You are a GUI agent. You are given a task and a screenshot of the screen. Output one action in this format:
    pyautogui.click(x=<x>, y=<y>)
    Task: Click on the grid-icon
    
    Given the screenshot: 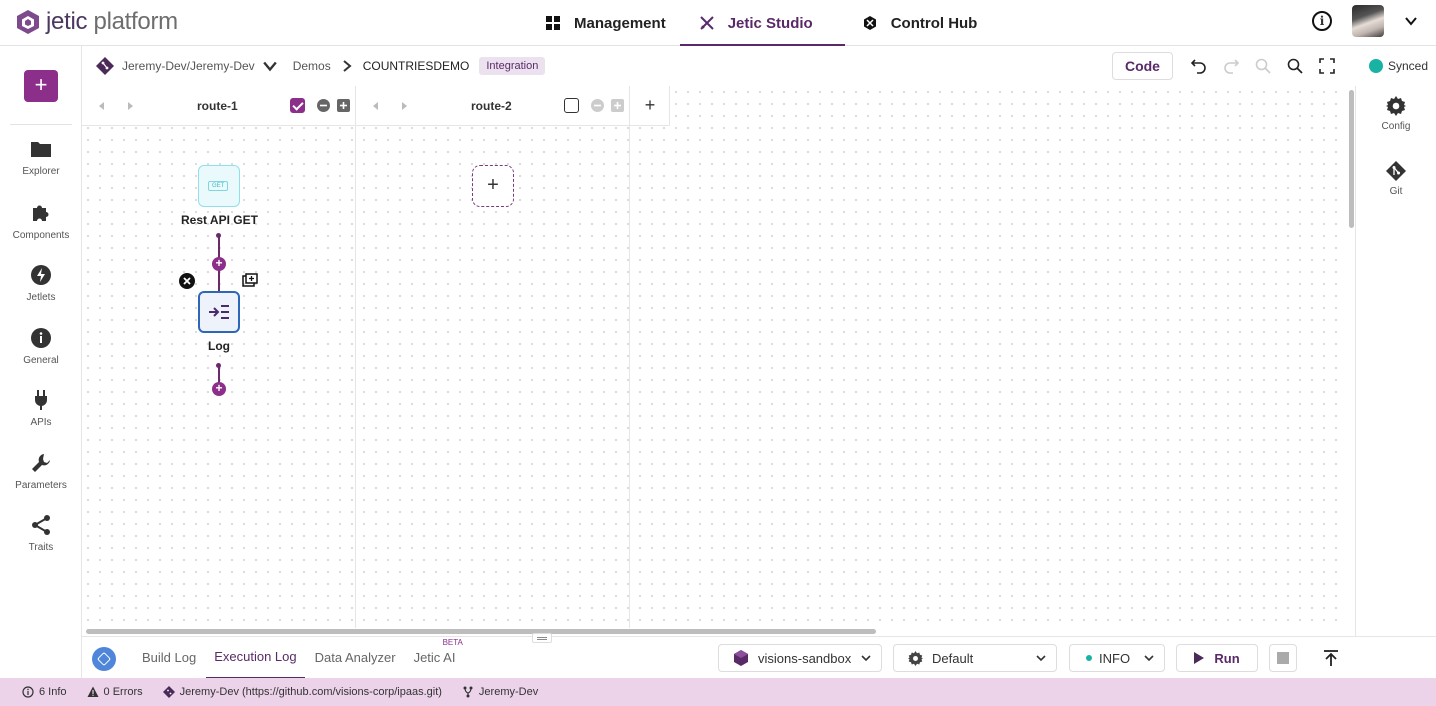 What is the action you would take?
    pyautogui.click(x=553, y=23)
    